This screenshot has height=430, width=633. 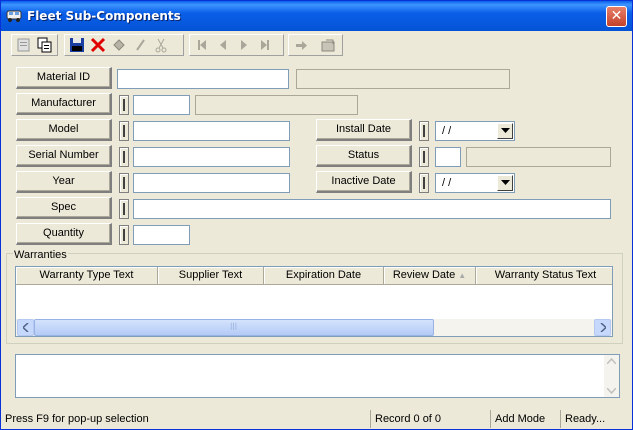 I want to click on year-input, so click(x=211, y=183).